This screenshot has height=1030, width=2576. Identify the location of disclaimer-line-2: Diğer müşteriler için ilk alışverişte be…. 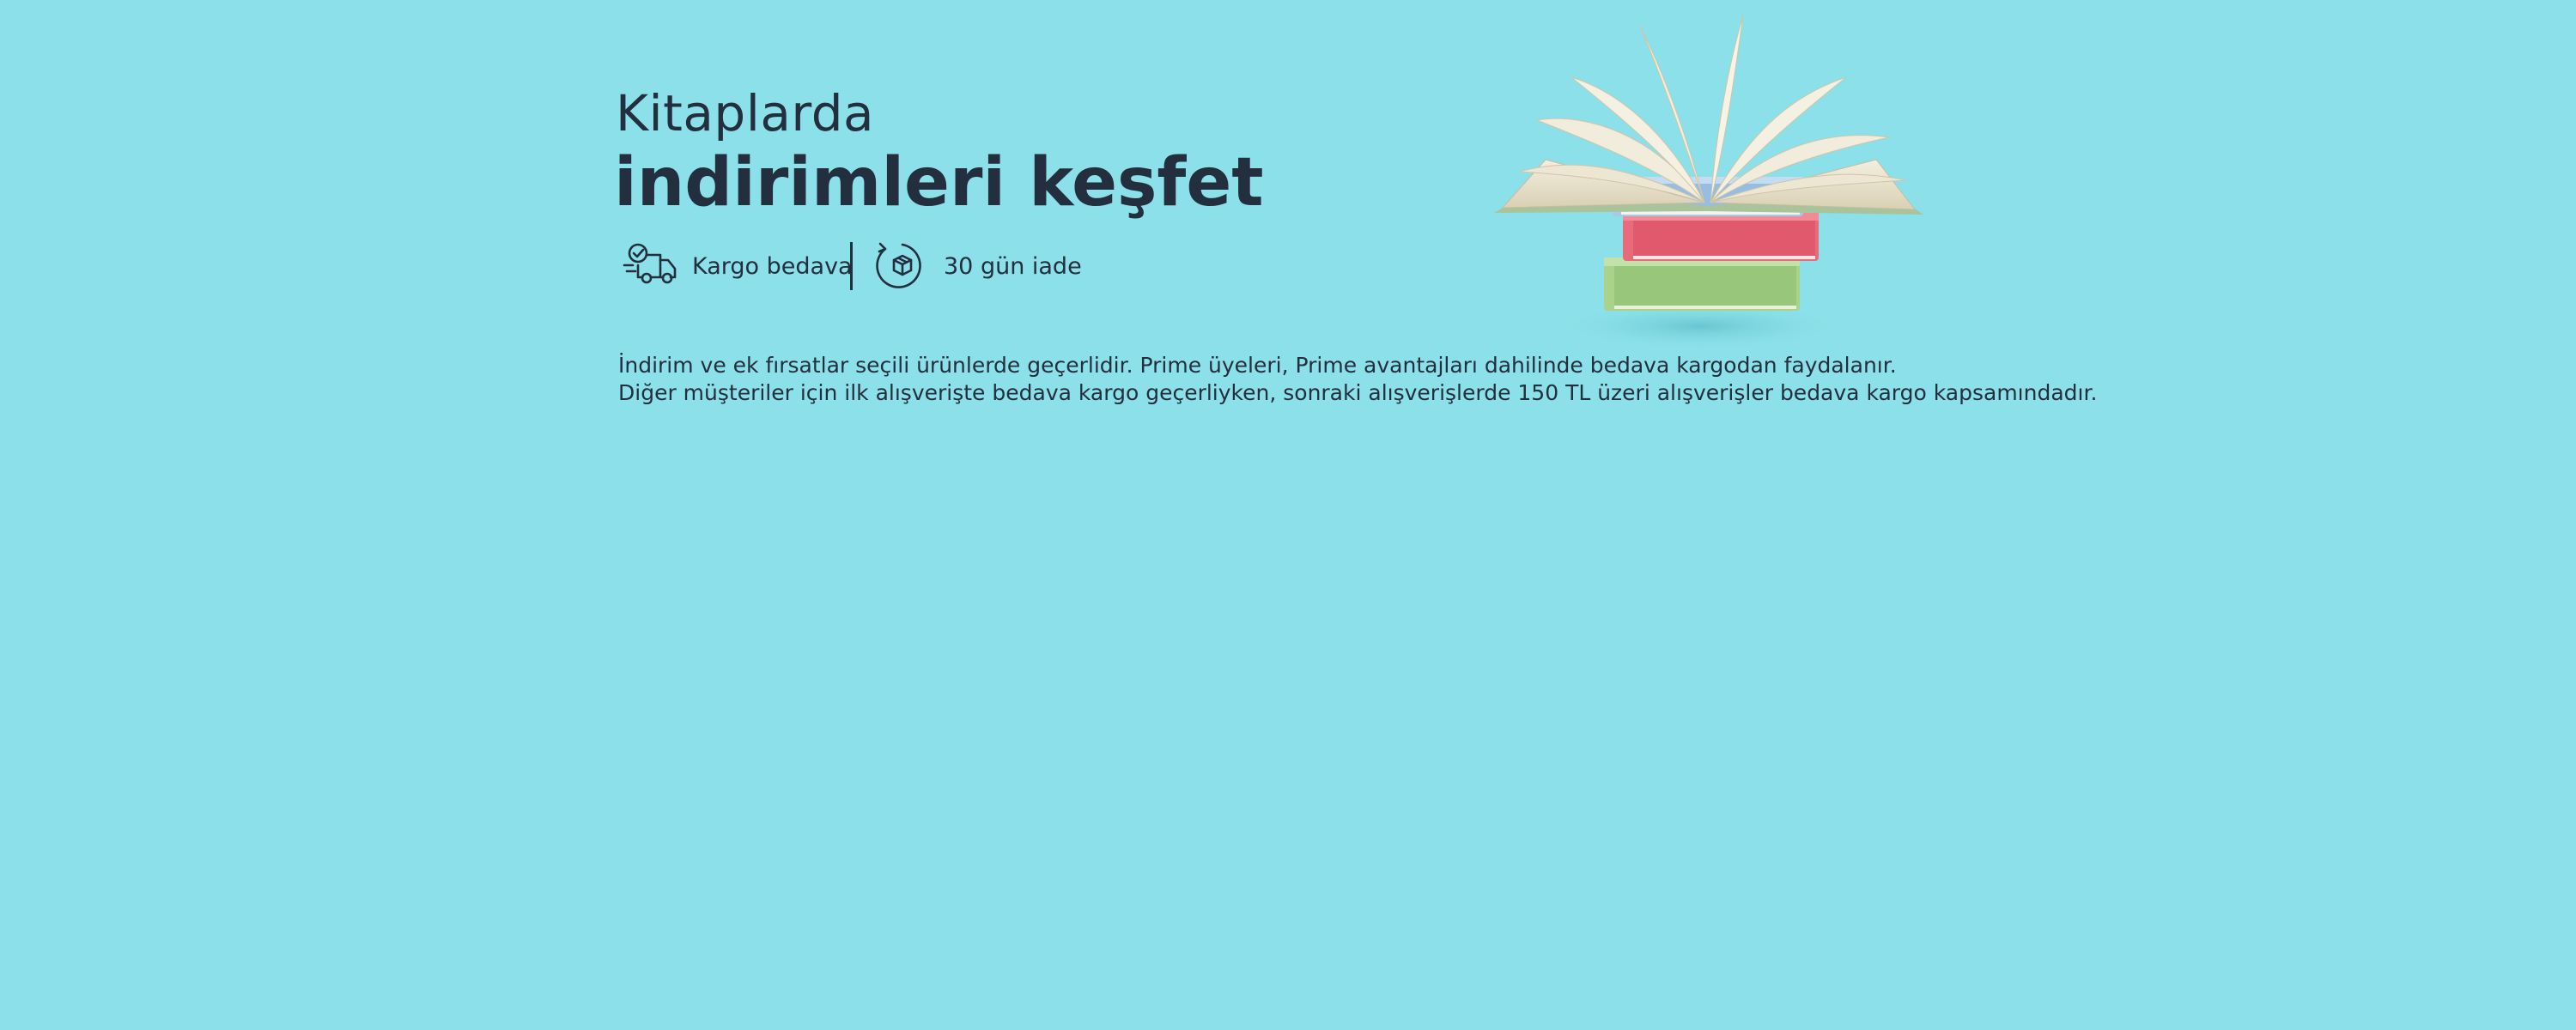
(1358, 392).